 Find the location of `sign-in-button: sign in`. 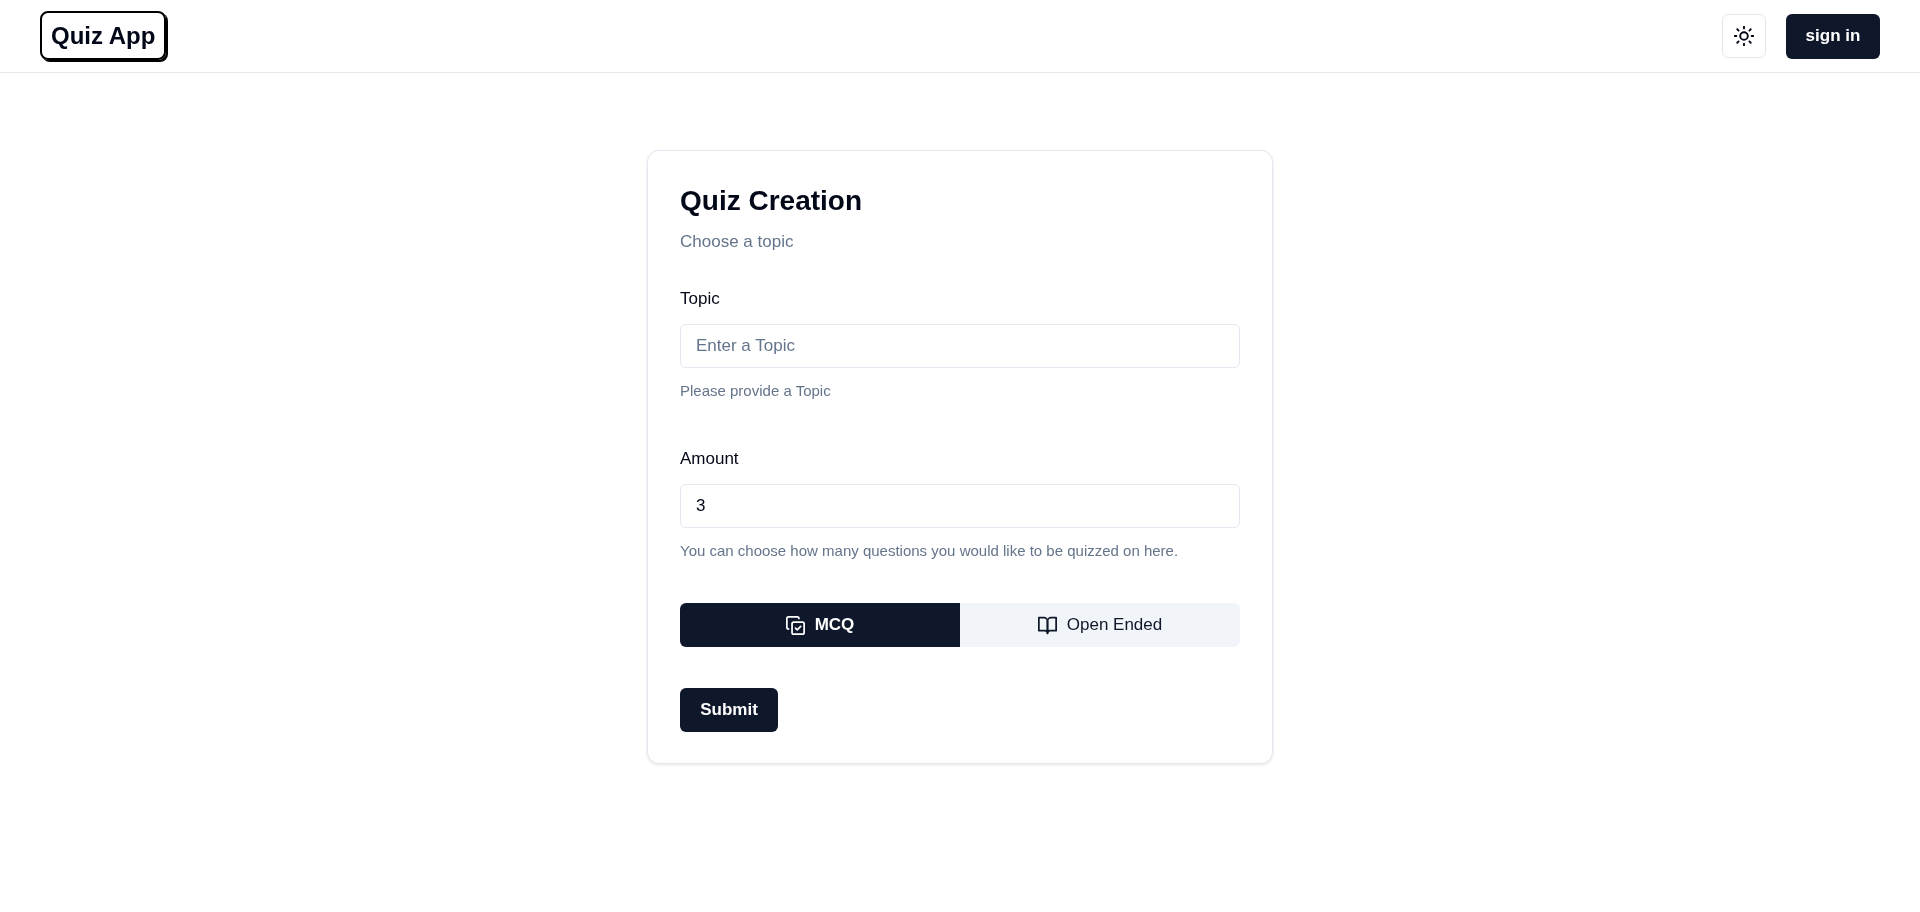

sign-in-button: sign in is located at coordinates (1833, 36).